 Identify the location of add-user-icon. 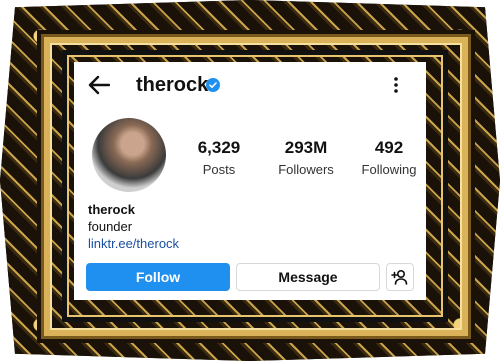
(399, 277).